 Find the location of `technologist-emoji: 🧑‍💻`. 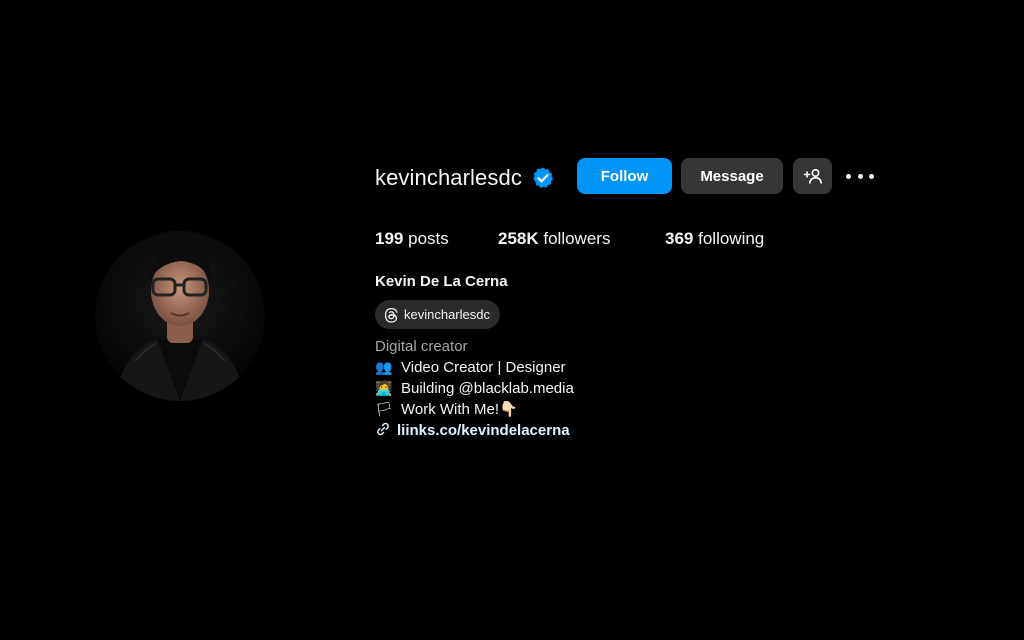

technologist-emoji: 🧑‍💻 is located at coordinates (384, 389).